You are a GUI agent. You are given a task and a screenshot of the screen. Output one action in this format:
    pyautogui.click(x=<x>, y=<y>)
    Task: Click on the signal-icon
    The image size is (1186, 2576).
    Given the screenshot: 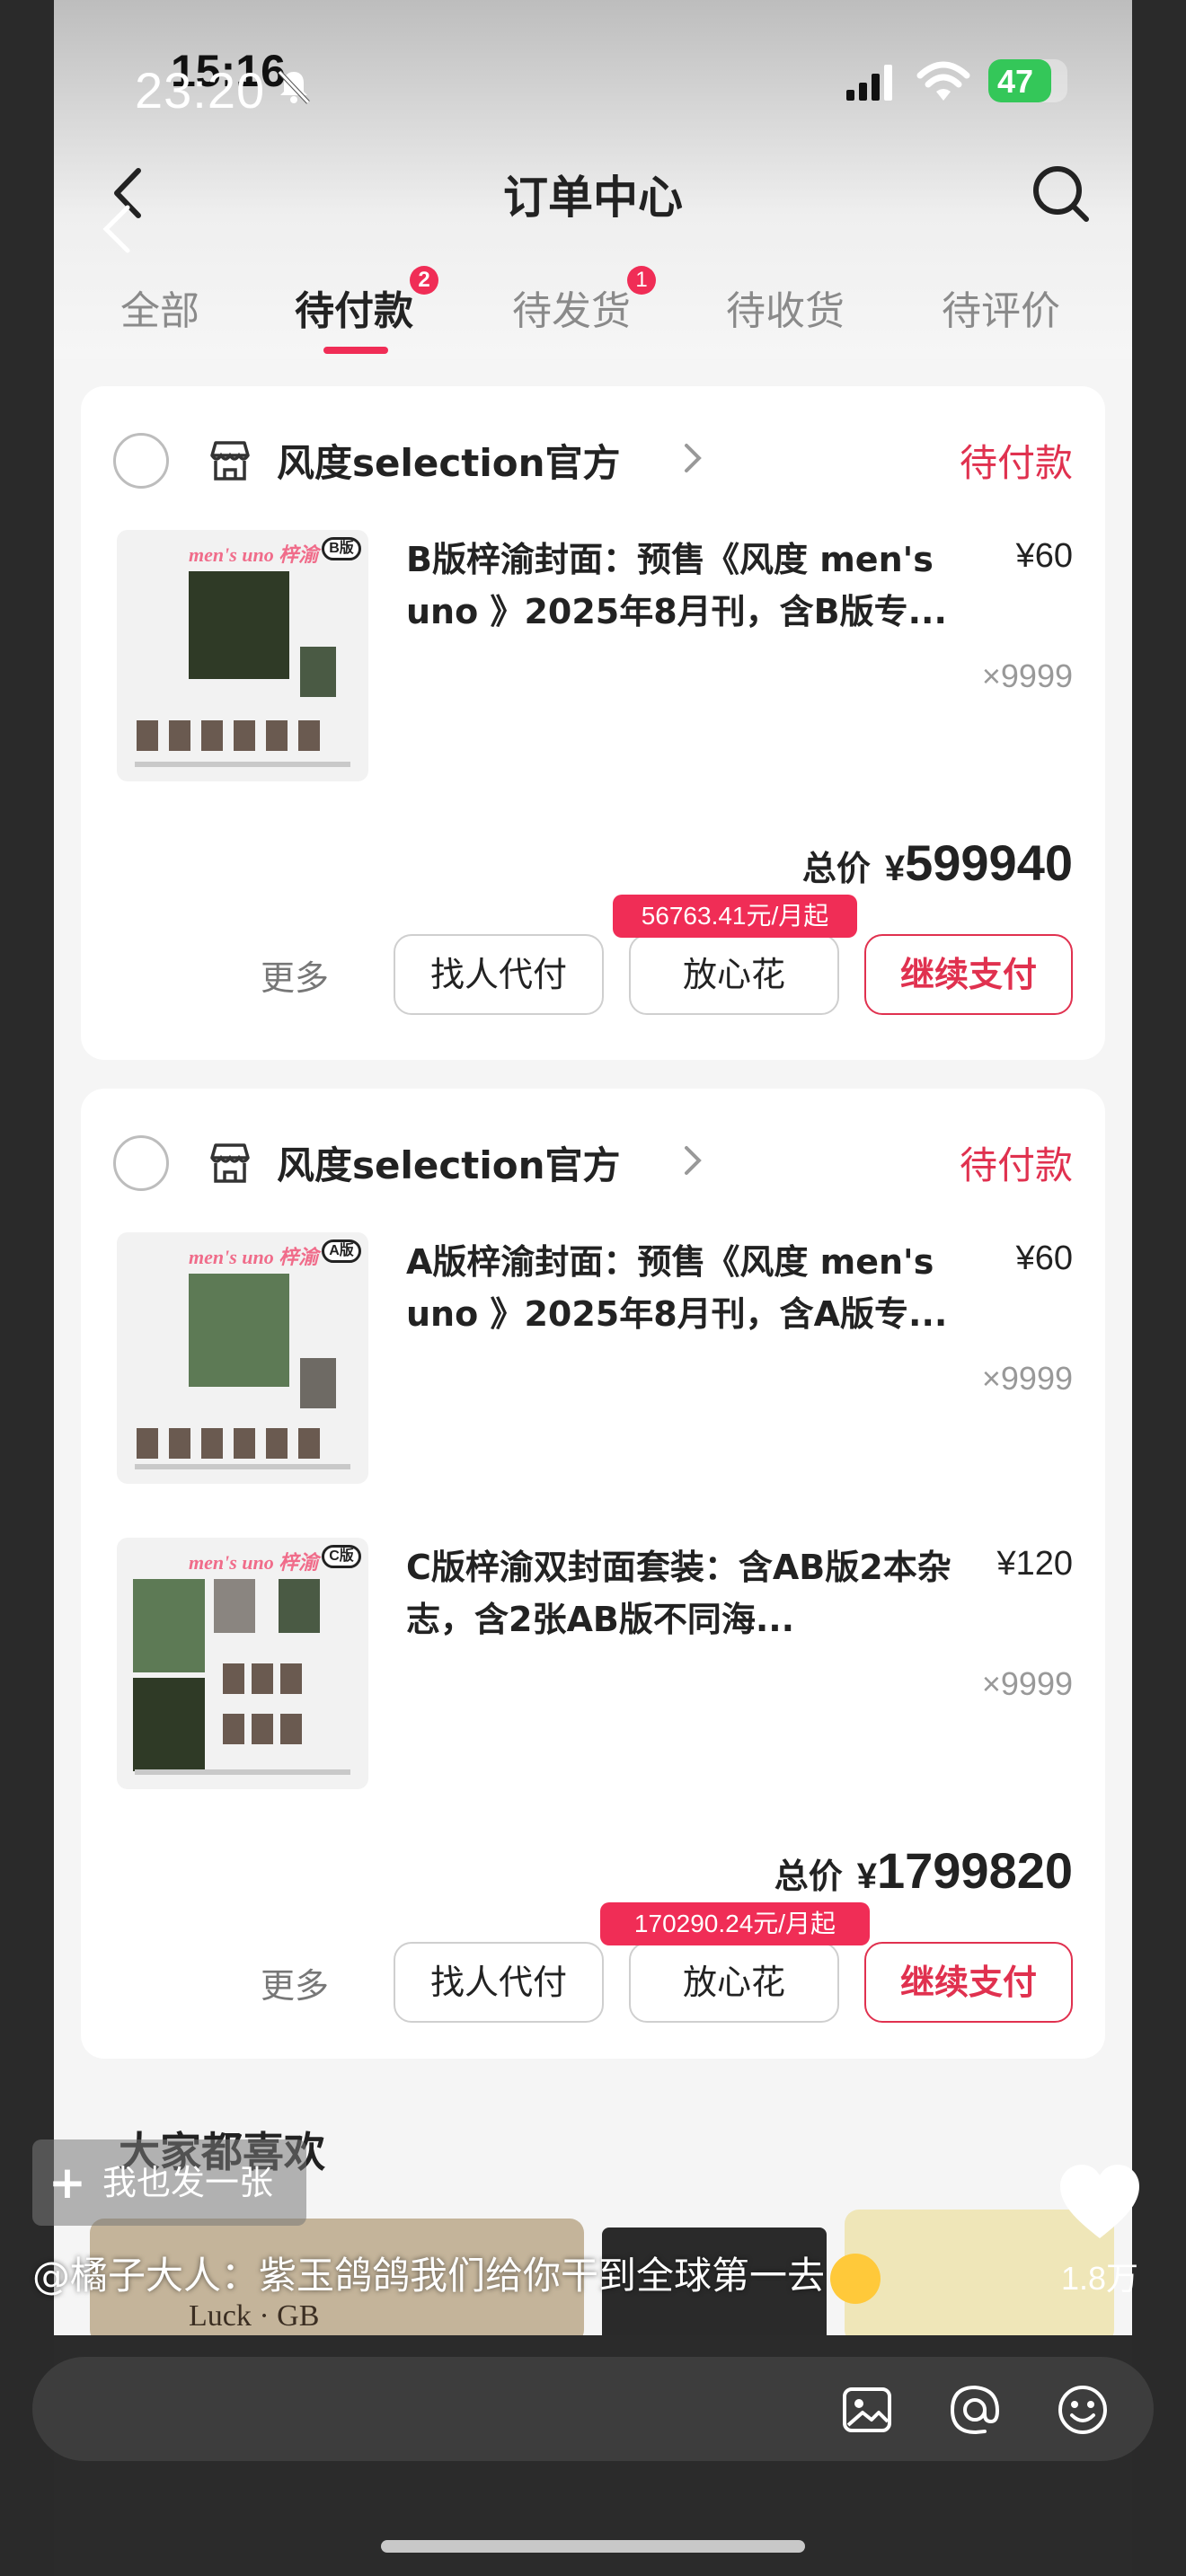 What is the action you would take?
    pyautogui.click(x=869, y=83)
    